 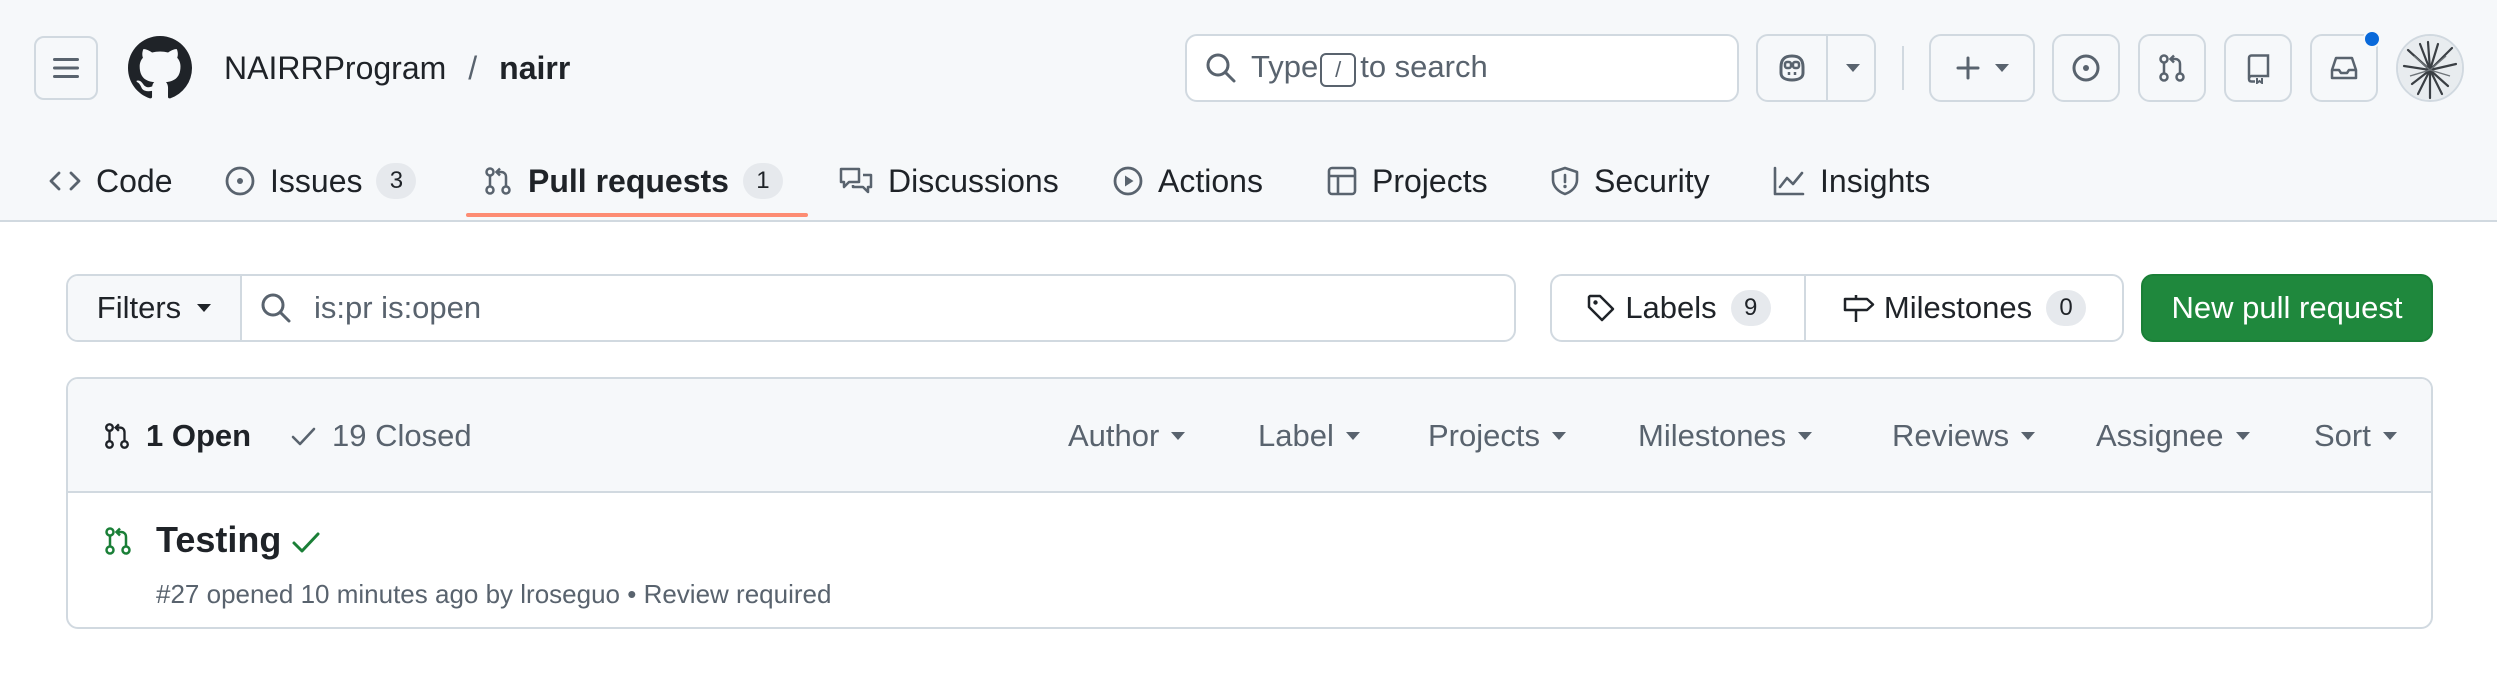 What do you see at coordinates (1210, 180) in the screenshot?
I see `tab-label: Actions` at bounding box center [1210, 180].